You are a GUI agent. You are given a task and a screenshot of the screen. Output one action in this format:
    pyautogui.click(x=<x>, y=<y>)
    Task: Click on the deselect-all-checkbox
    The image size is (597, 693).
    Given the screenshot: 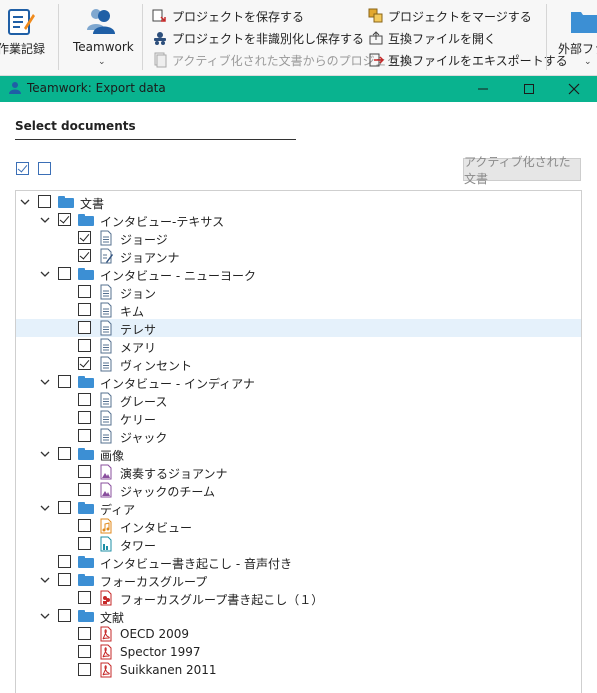 What is the action you would take?
    pyautogui.click(x=44, y=168)
    